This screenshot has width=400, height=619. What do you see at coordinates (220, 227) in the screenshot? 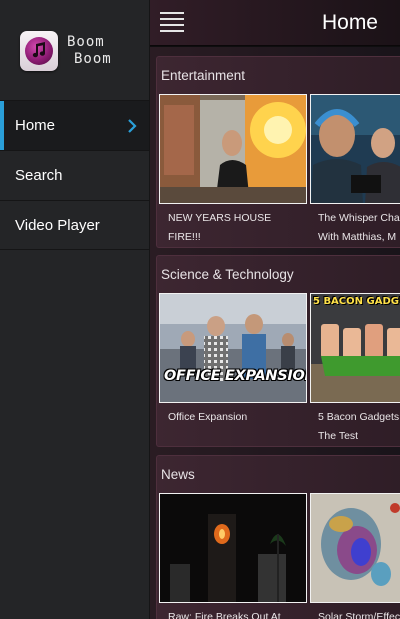
I see `video-title: NEW YEARS HOUSE FIRE!!!` at bounding box center [220, 227].